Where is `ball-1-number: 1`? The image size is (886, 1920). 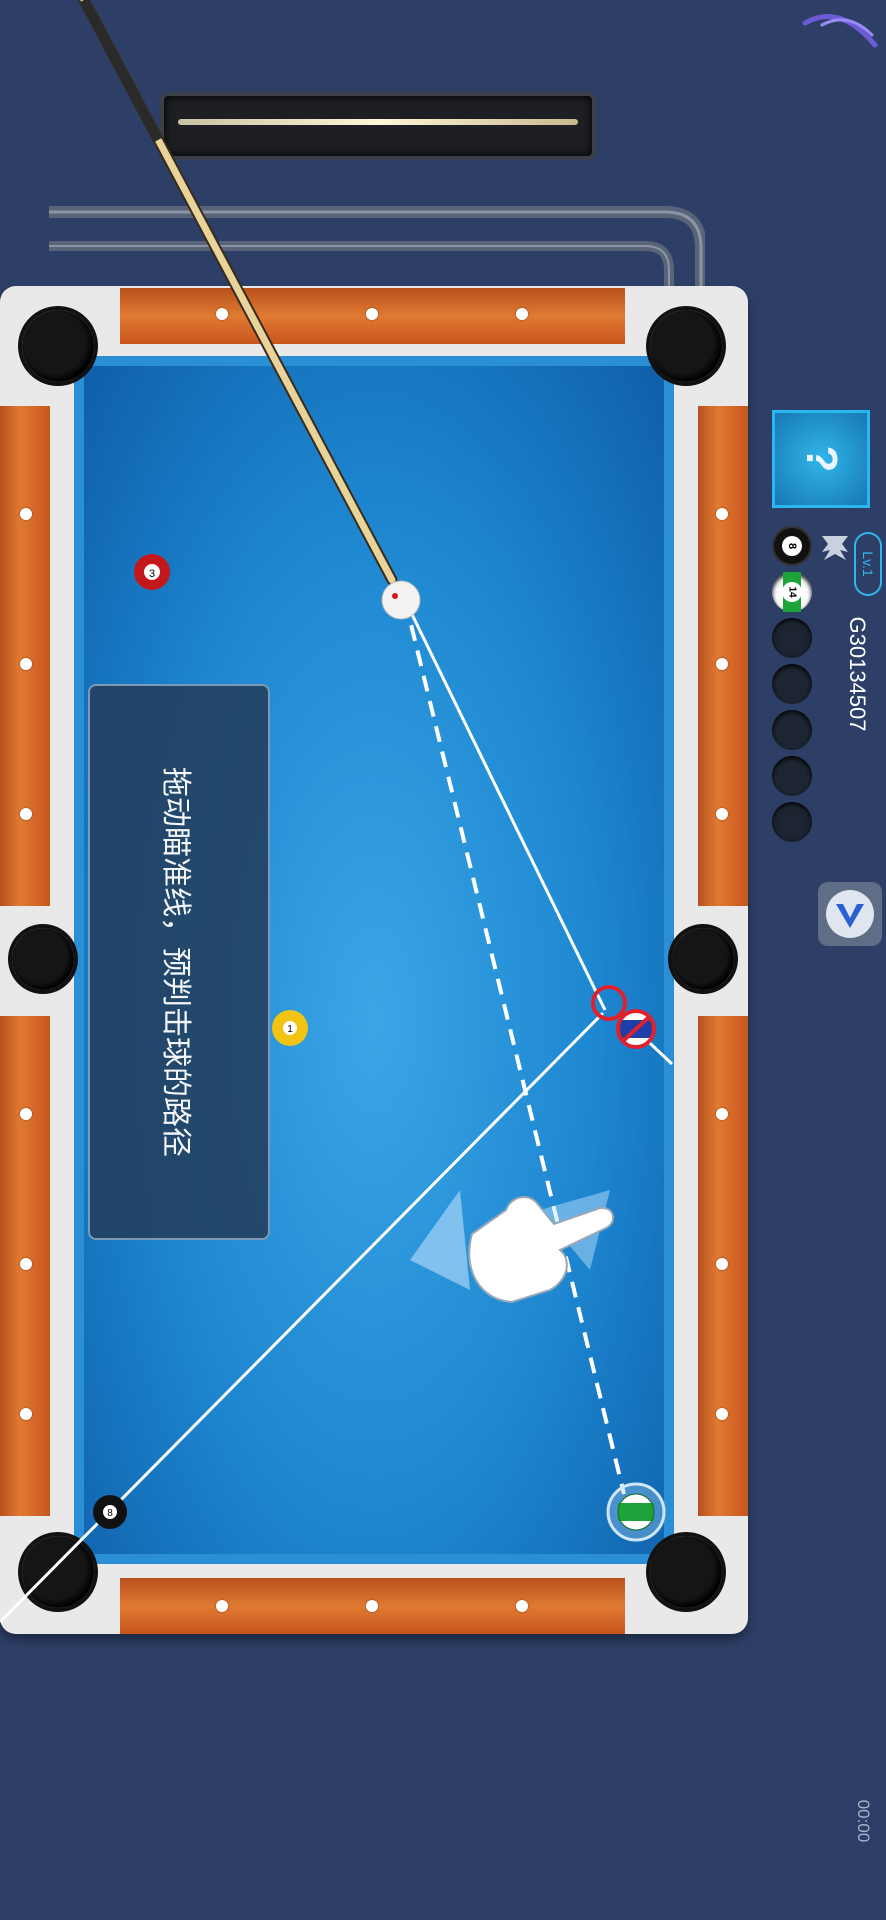 ball-1-number: 1 is located at coordinates (290, 1029).